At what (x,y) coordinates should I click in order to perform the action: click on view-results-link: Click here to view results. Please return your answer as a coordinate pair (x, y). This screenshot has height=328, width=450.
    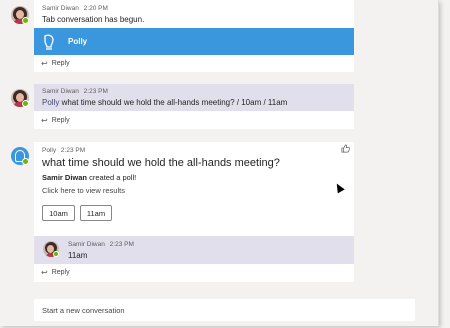
    Looking at the image, I should click on (83, 190).